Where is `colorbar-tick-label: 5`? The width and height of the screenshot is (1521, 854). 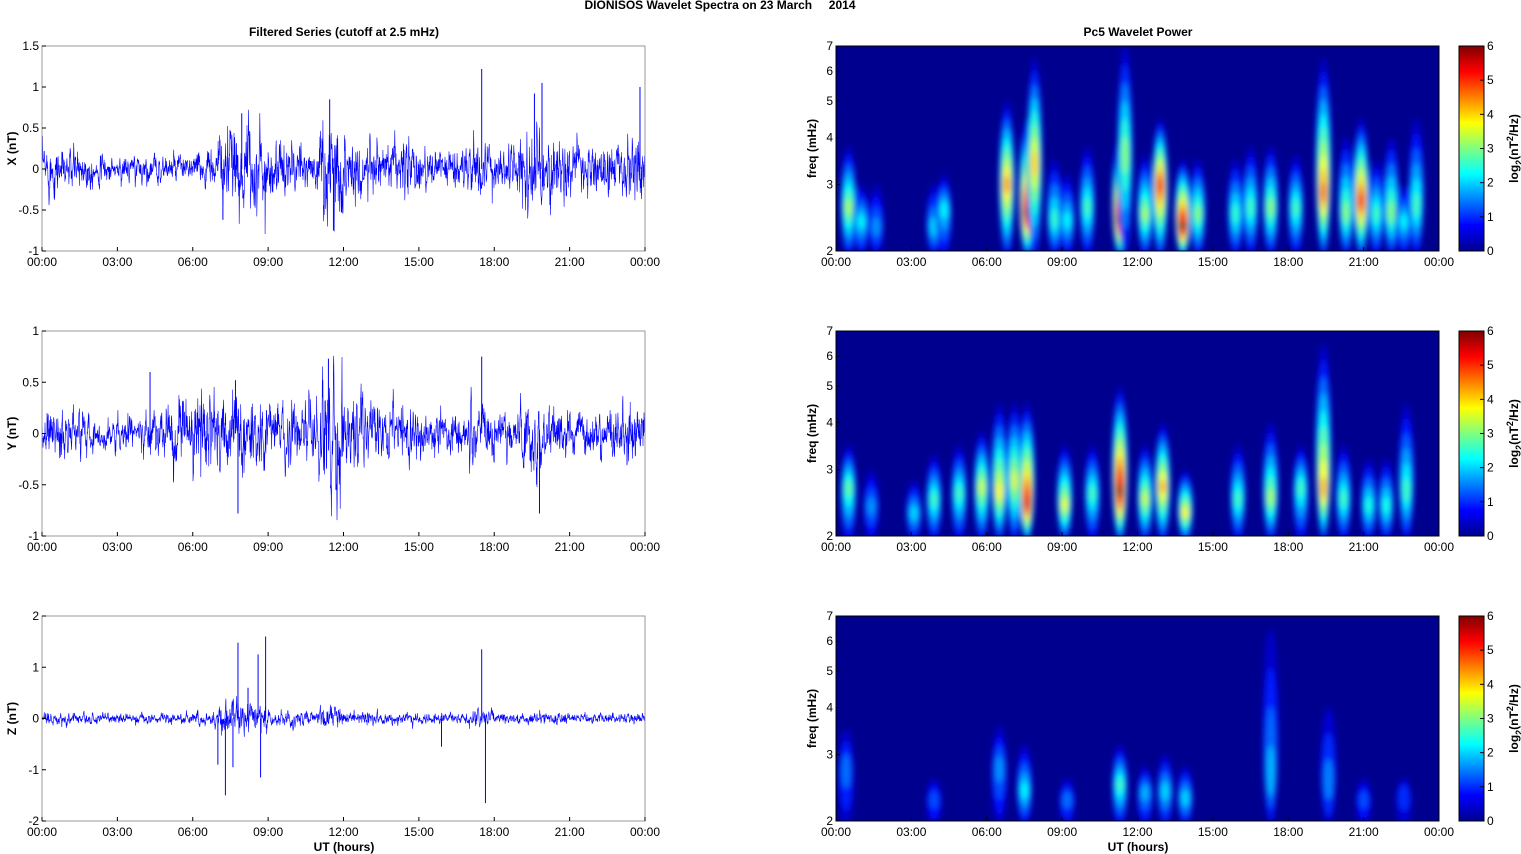 colorbar-tick-label: 5 is located at coordinates (1490, 365).